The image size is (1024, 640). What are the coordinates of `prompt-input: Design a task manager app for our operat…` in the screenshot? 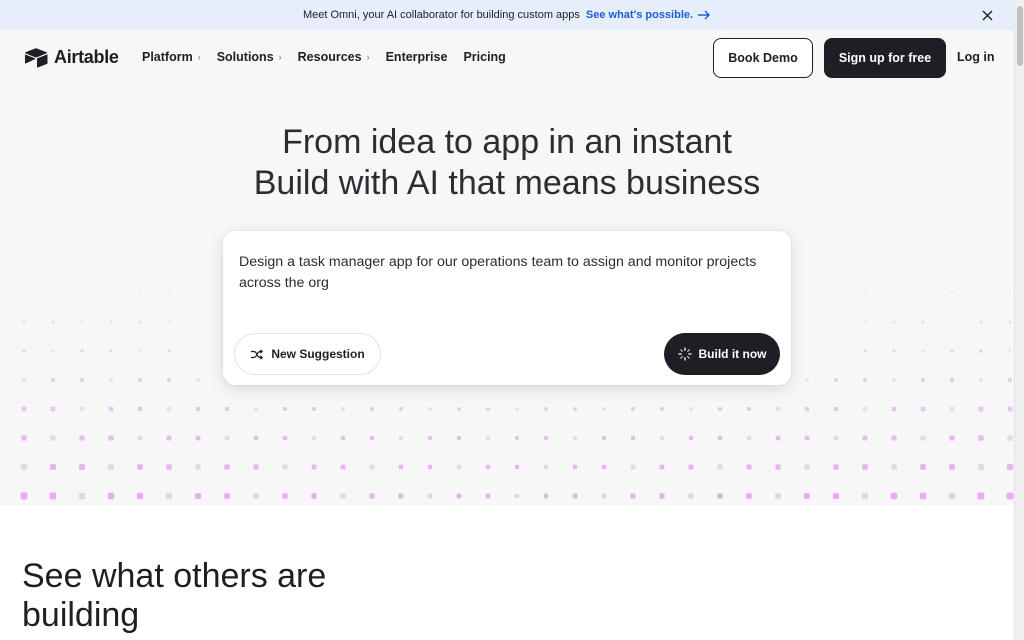 It's located at (499, 273).